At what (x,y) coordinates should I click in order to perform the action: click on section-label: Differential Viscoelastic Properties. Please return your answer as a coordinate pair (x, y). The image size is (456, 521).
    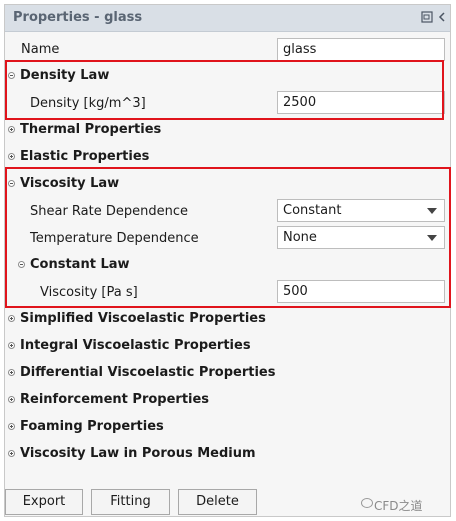
    Looking at the image, I should click on (148, 372).